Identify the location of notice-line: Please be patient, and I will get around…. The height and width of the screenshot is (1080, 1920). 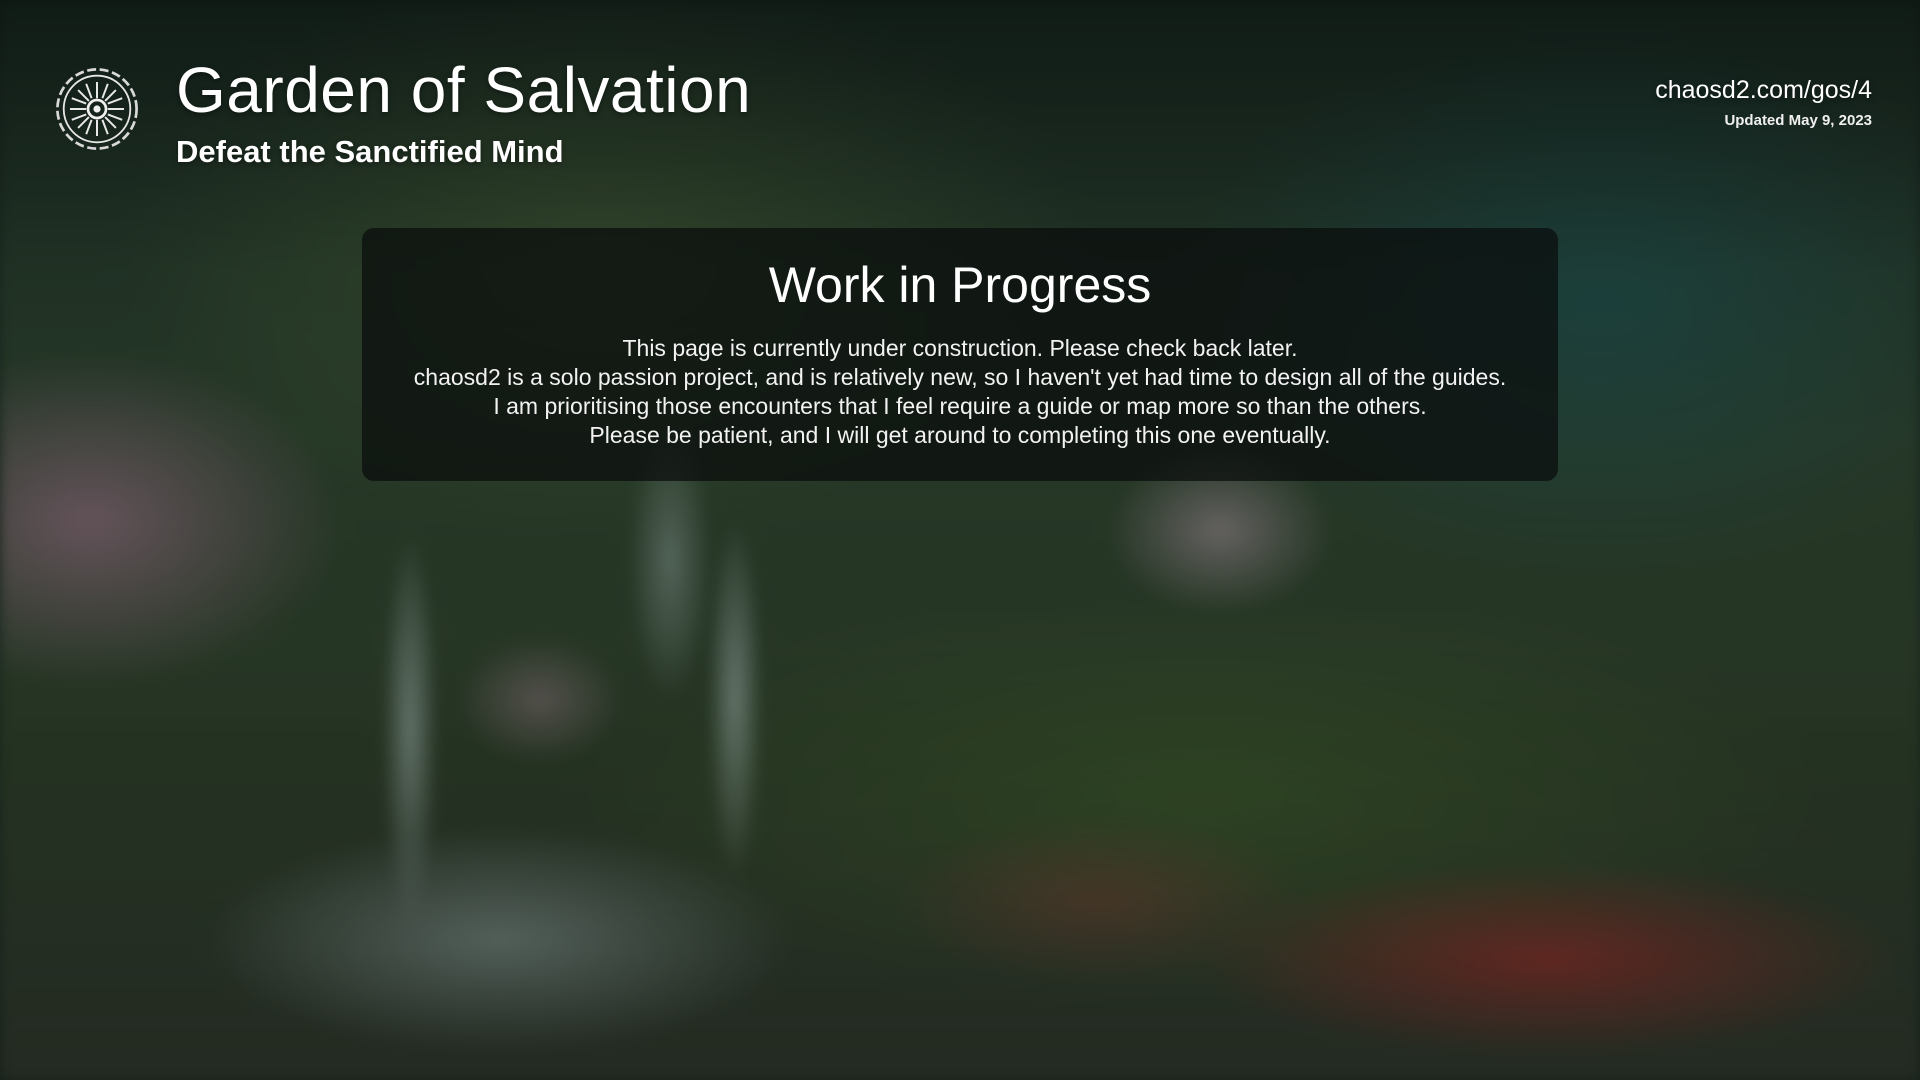
(960, 435).